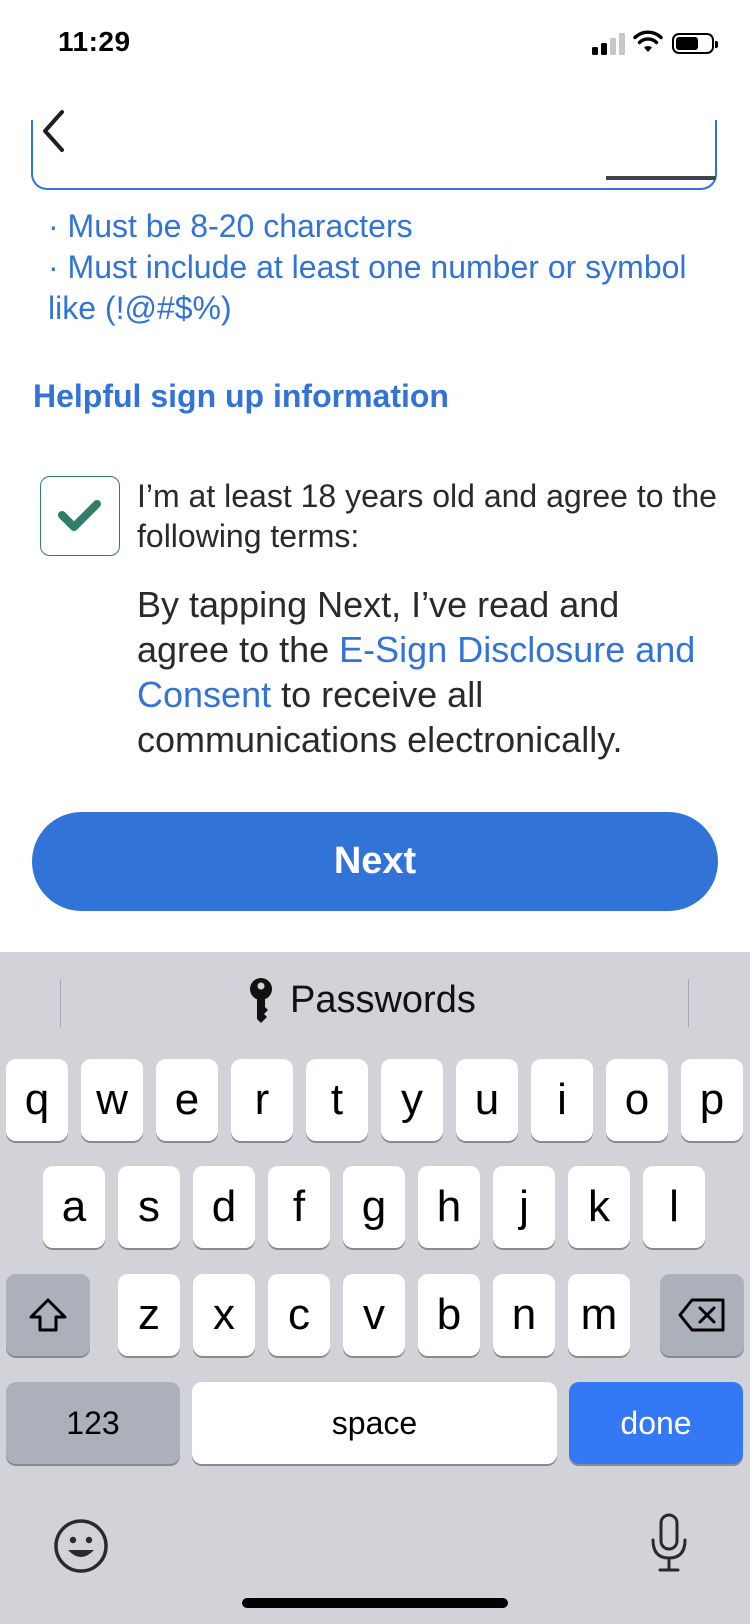 The image size is (750, 1624). What do you see at coordinates (562, 1100) in the screenshot?
I see `key-i: i` at bounding box center [562, 1100].